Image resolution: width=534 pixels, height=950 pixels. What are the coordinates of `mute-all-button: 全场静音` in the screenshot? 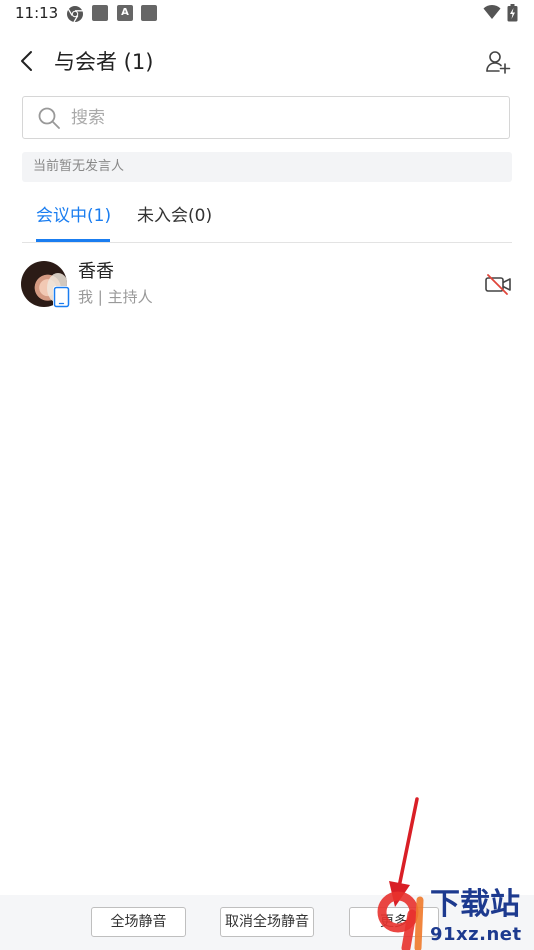 It's located at (138, 922).